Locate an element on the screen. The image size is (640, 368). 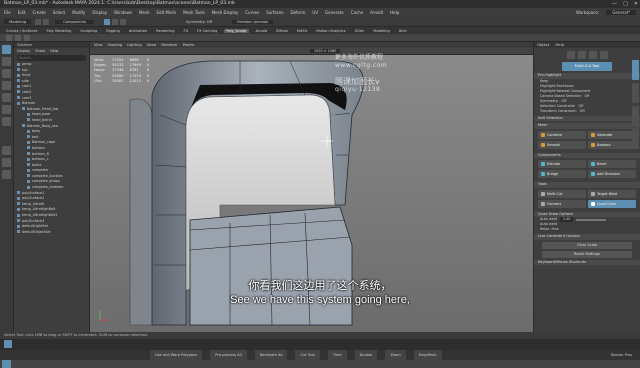
transform-constraint-value: Off is located at coordinates (582, 111).